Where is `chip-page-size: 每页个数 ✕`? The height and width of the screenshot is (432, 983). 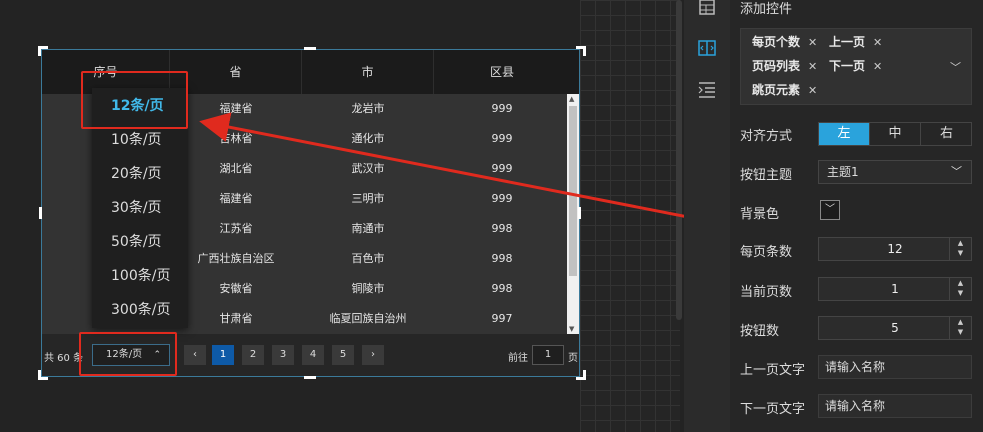 chip-page-size: 每页个数 ✕ is located at coordinates (783, 42).